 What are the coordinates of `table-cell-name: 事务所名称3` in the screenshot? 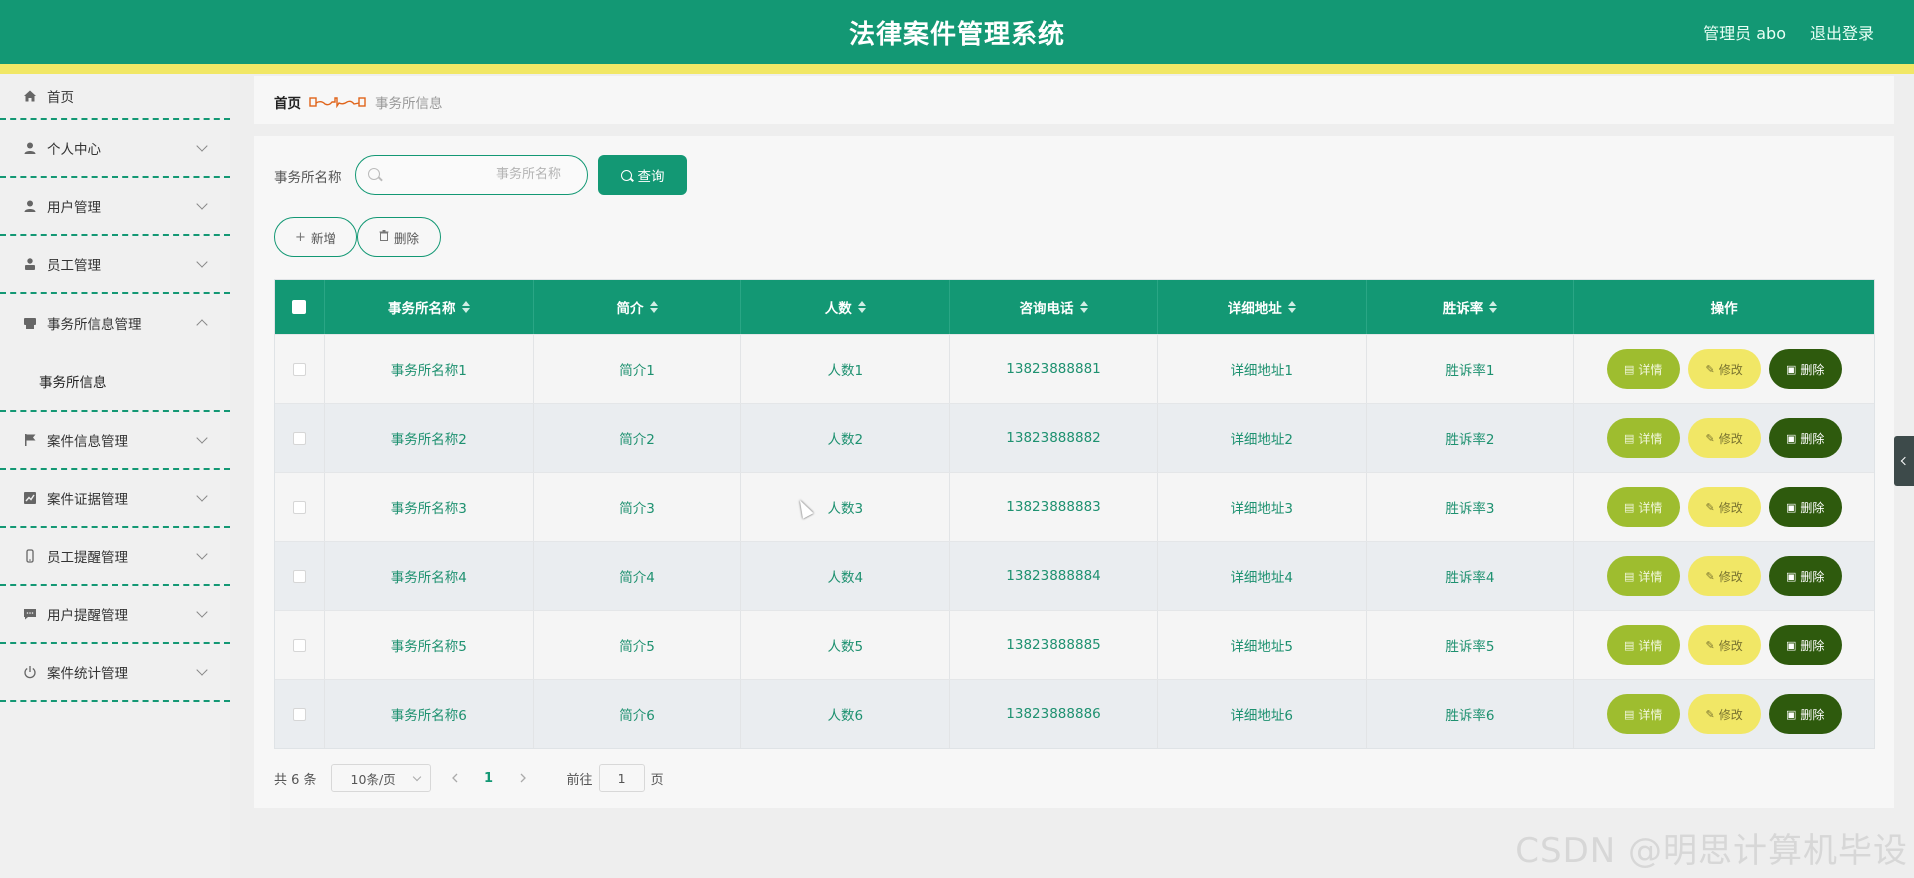 It's located at (429, 507).